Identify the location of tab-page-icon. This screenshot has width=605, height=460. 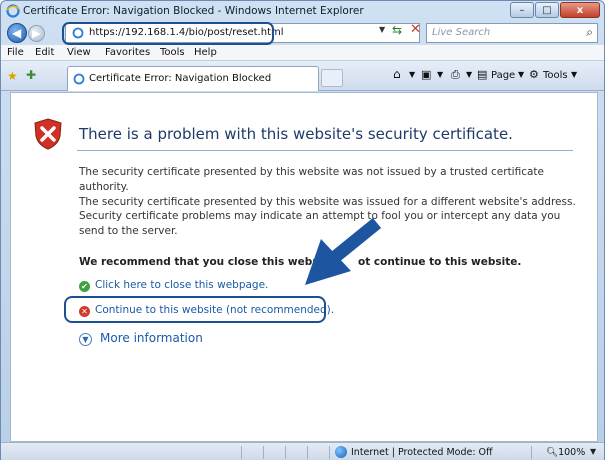
(79, 79).